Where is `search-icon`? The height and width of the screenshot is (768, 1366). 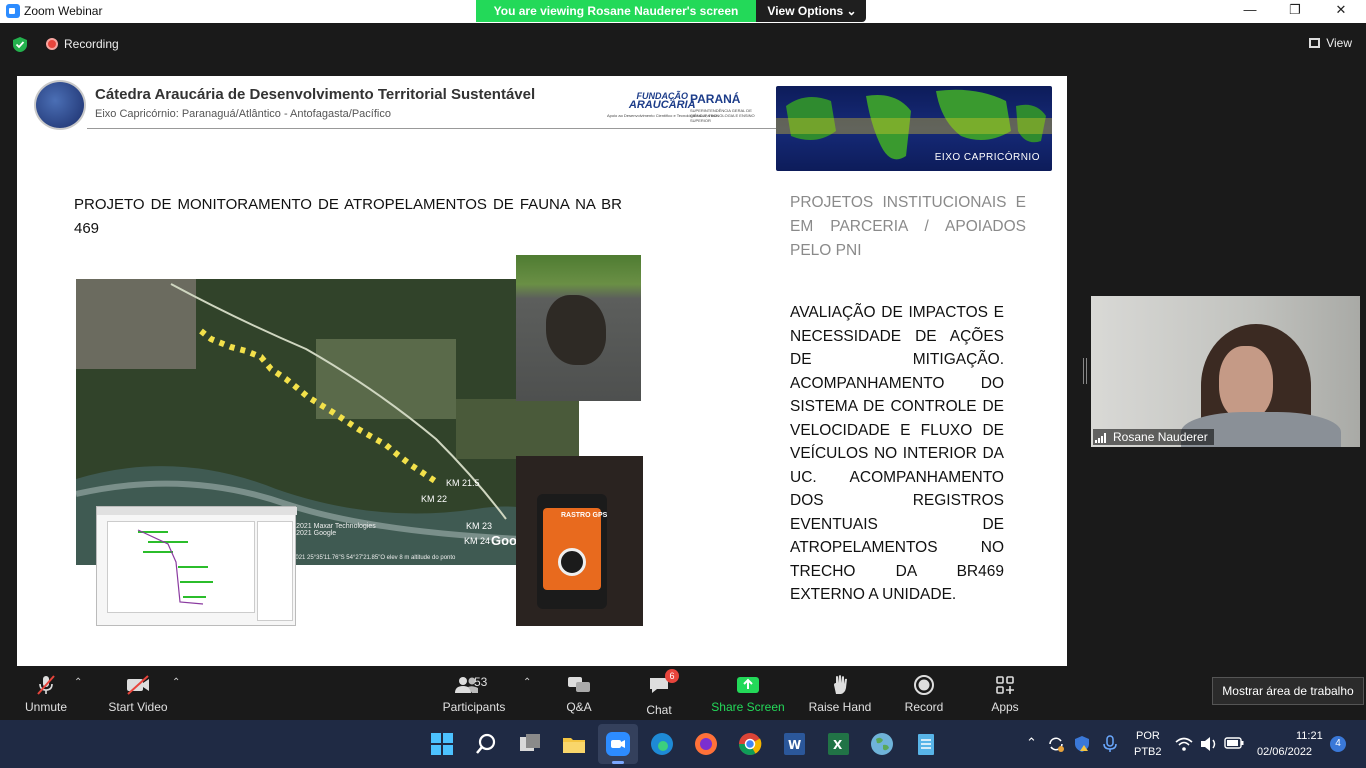
search-icon is located at coordinates (486, 744).